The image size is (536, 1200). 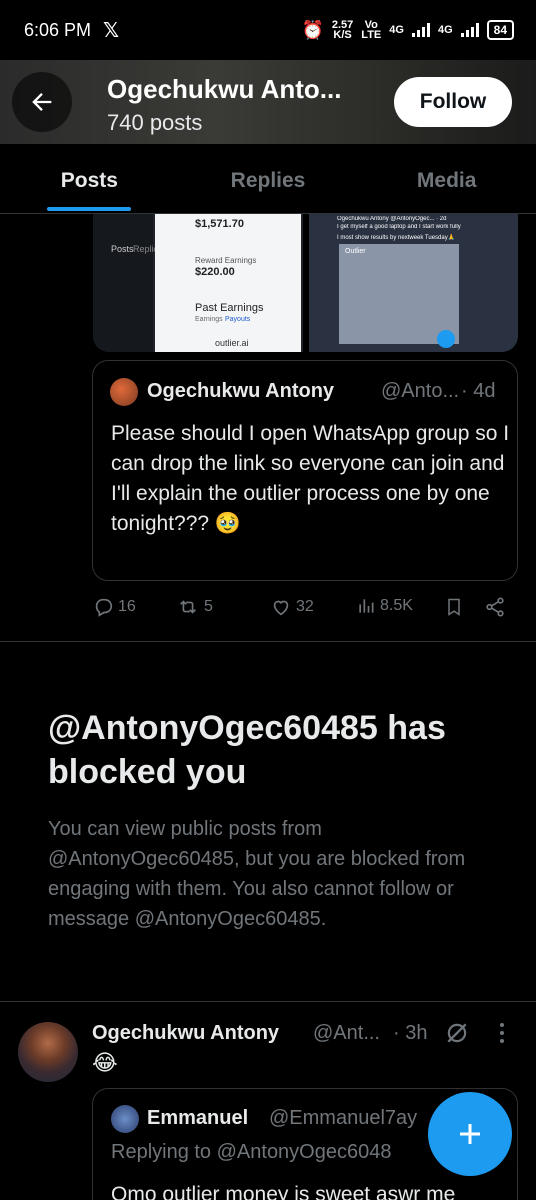 What do you see at coordinates (355, 251) in the screenshot?
I see `thumb2-app: Outlier` at bounding box center [355, 251].